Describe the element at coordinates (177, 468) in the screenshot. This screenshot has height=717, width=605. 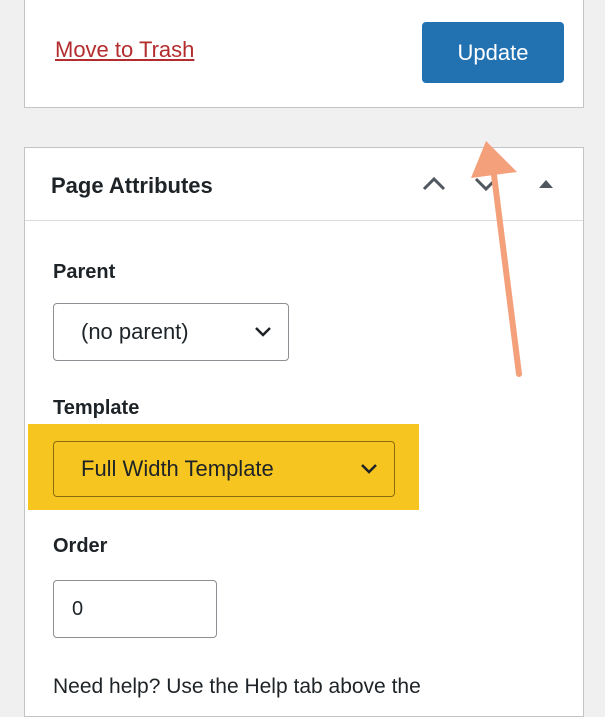
I see `template-select-value: Full Width Template` at that location.